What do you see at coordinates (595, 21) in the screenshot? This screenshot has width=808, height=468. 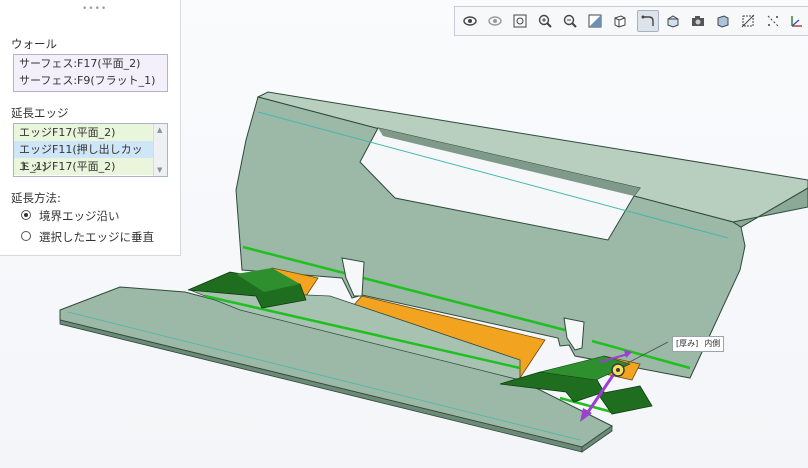 I see `section-icon` at bounding box center [595, 21].